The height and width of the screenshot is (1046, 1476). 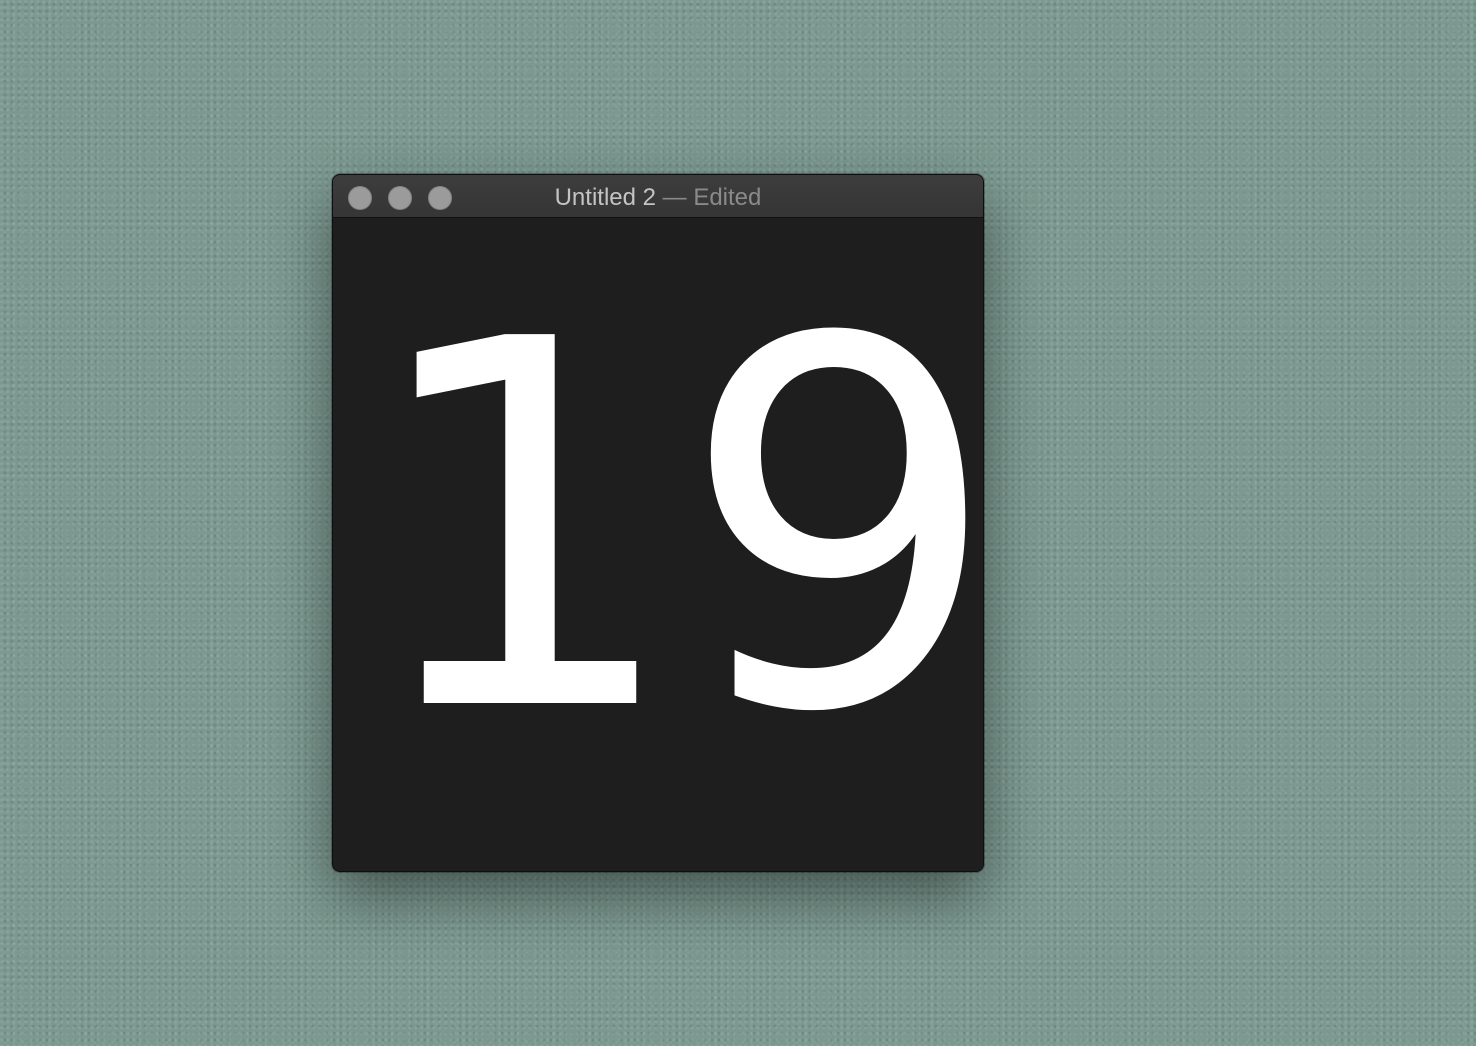 What do you see at coordinates (605, 197) in the screenshot?
I see `document-name: Untitled 2` at bounding box center [605, 197].